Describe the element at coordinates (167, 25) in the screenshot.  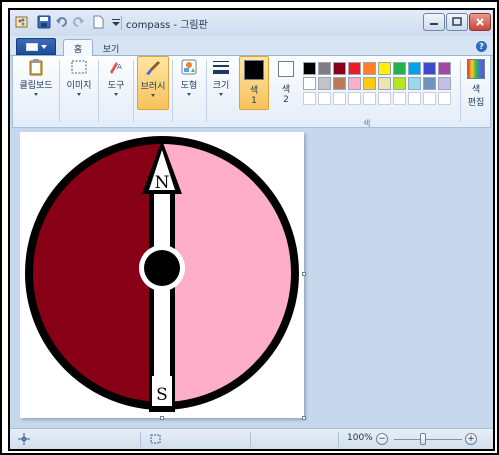
I see `window-title: compass - 그림판` at that location.